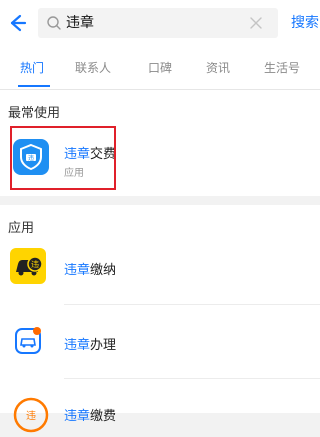  What do you see at coordinates (63, 158) in the screenshot?
I see `highlight-box` at bounding box center [63, 158].